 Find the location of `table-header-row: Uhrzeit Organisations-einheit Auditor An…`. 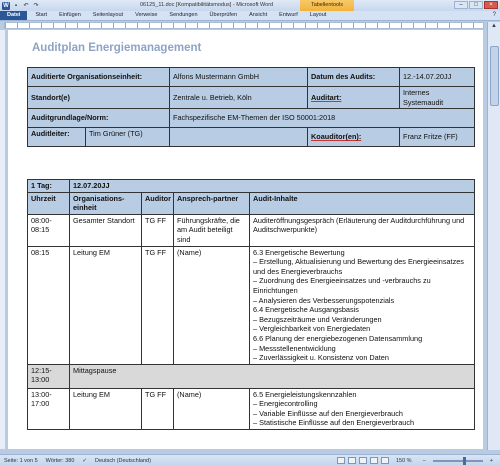

table-header-row: Uhrzeit Organisations-einheit Auditor An… is located at coordinates (251, 203).